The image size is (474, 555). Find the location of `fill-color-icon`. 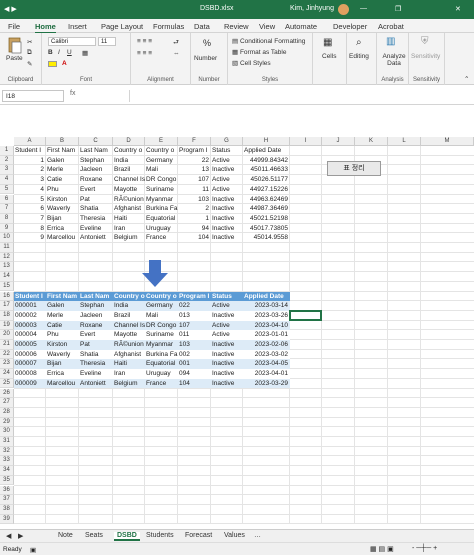

fill-color-icon is located at coordinates (52, 64).